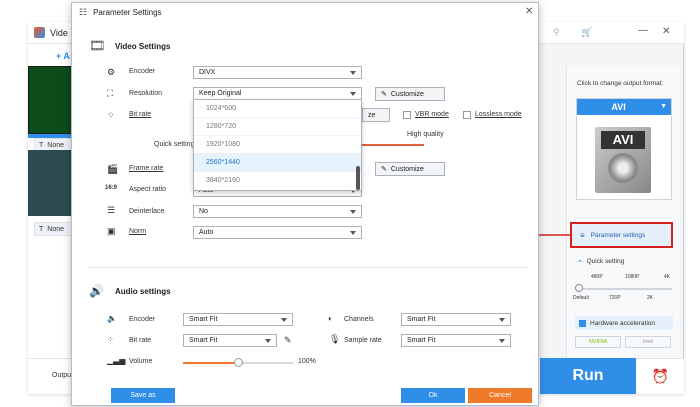  I want to click on add-files-button: + A, so click(63, 56).